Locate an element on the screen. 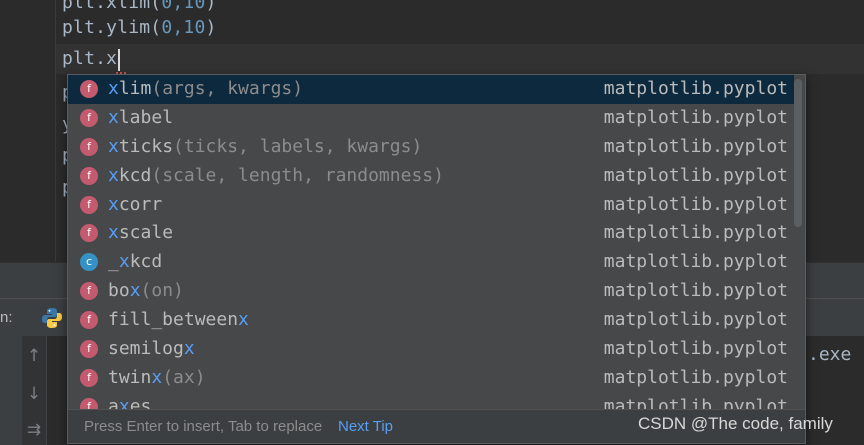 This screenshot has height=445, width=864. code-line-xlim: plt.xlim(0,10) is located at coordinates (139, 6).